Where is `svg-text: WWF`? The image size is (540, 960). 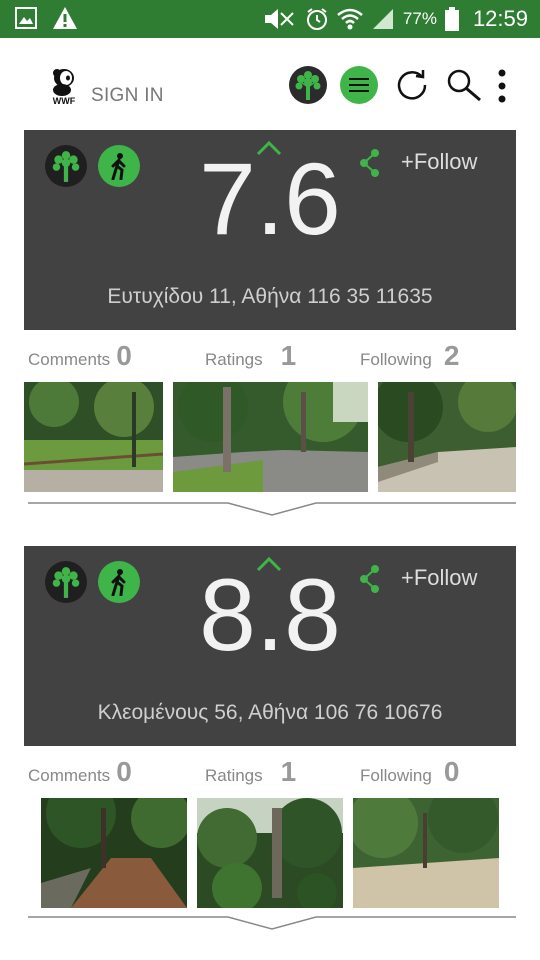
svg-text: WWF is located at coordinates (64, 101).